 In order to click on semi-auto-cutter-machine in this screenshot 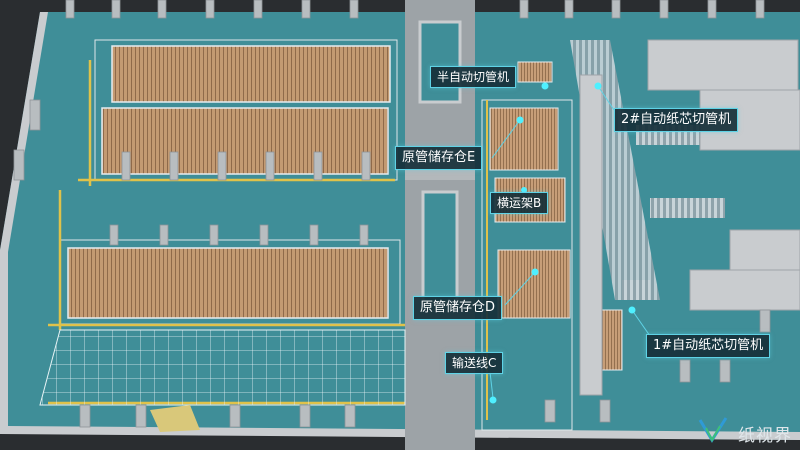, I will do `click(535, 72)`.